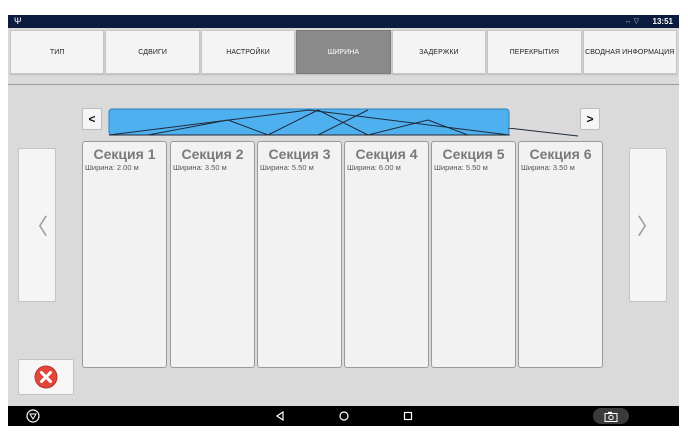  I want to click on section-title: Секция 5, so click(473, 154).